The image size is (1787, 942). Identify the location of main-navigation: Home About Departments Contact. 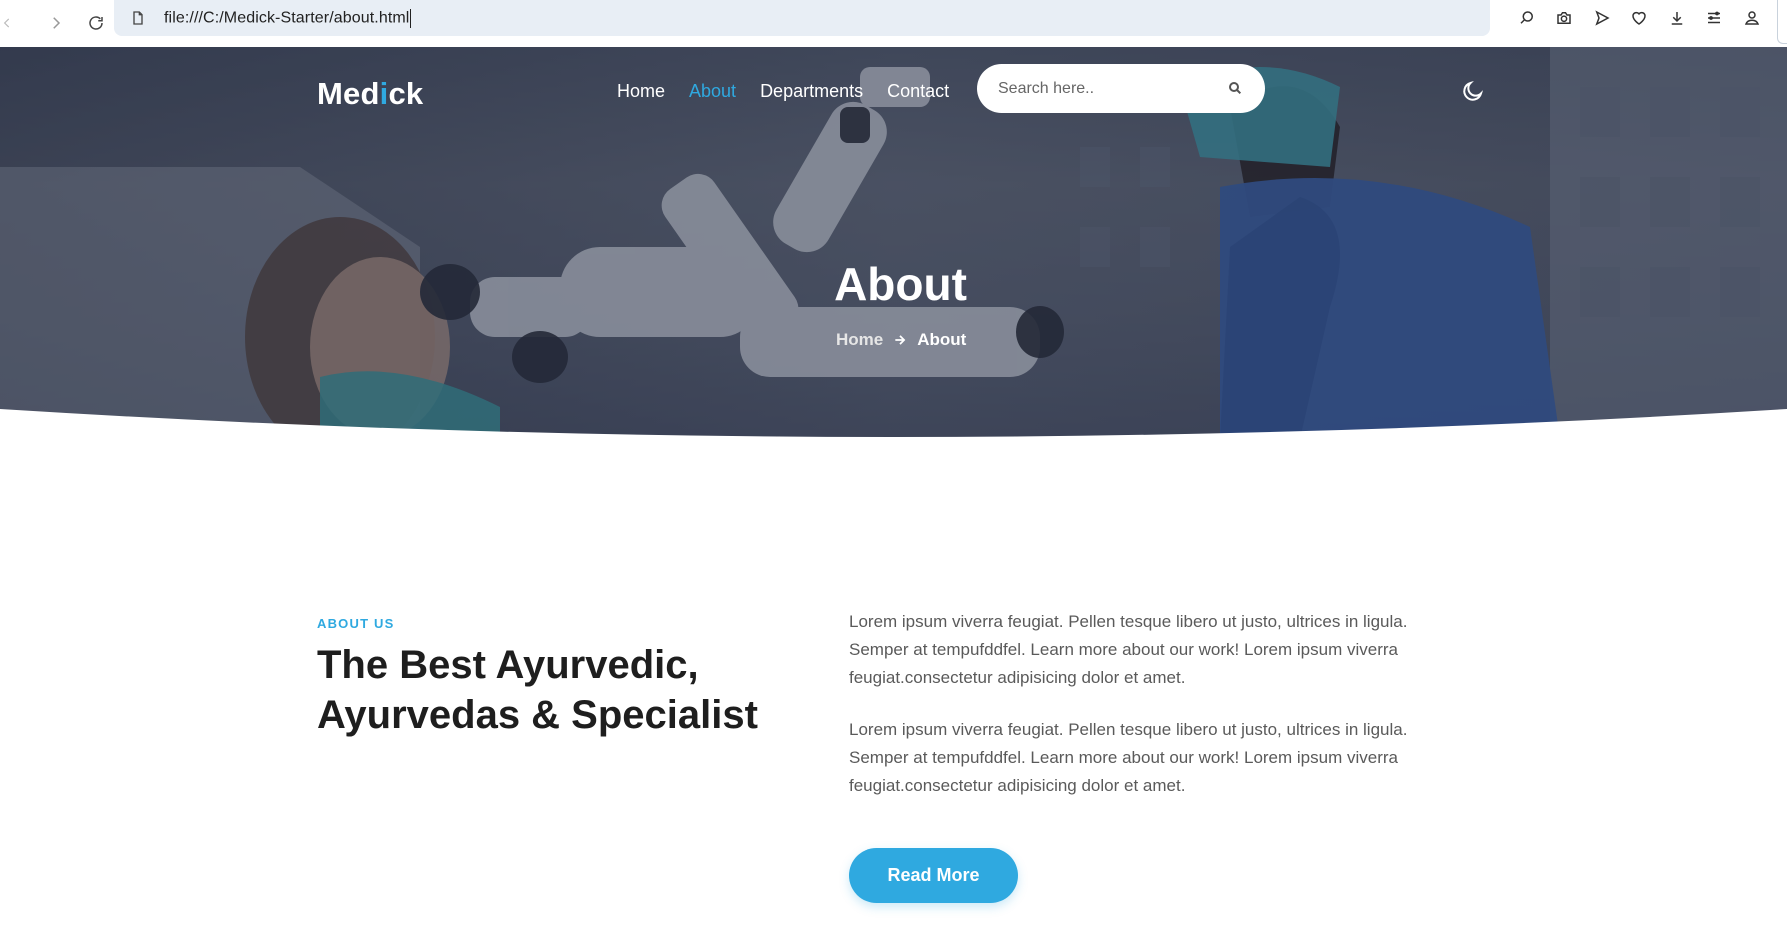
(783, 91).